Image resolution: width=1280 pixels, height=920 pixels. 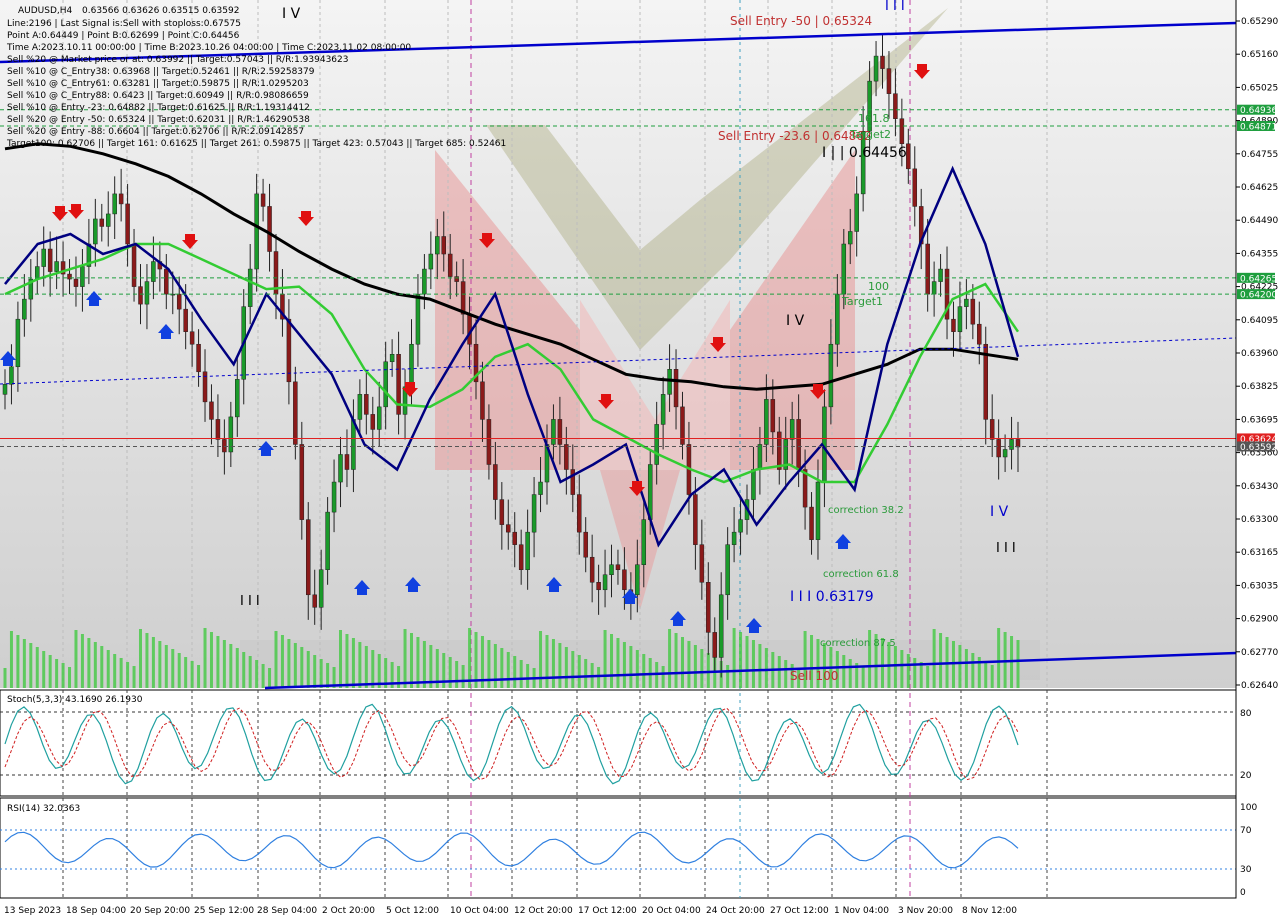 What do you see at coordinates (1259, 686) in the screenshot?
I see `price-tick-label: 0.62640` at bounding box center [1259, 686].